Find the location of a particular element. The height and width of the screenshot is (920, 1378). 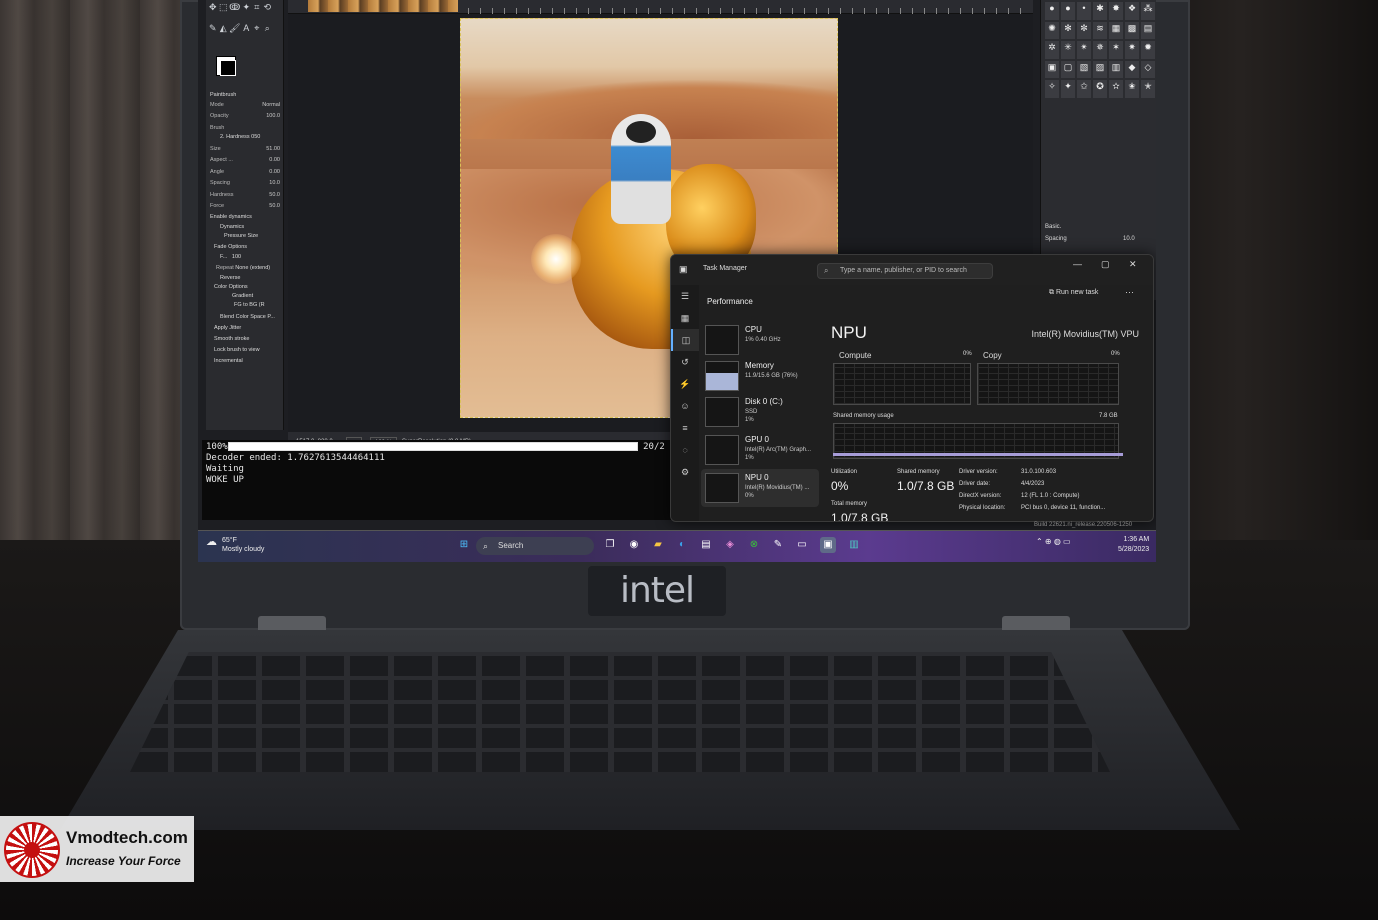

spacing-value: 10.0 is located at coordinates (274, 183).